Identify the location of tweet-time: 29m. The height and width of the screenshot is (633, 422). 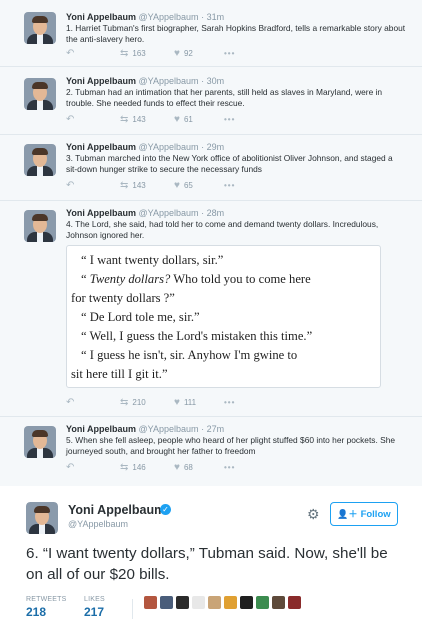
(216, 147).